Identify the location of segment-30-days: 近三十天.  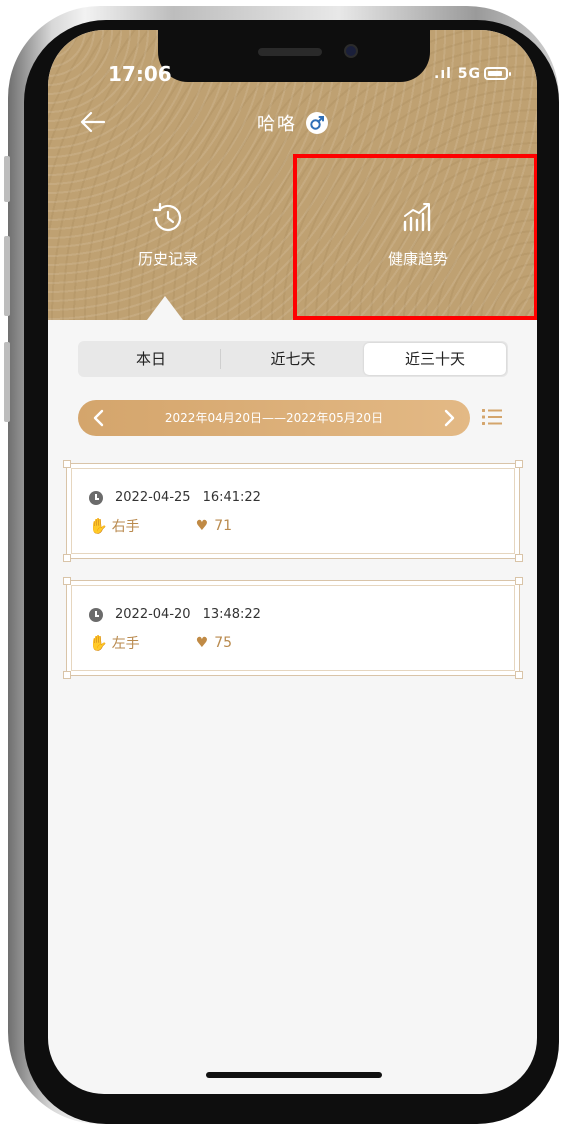
(435, 359).